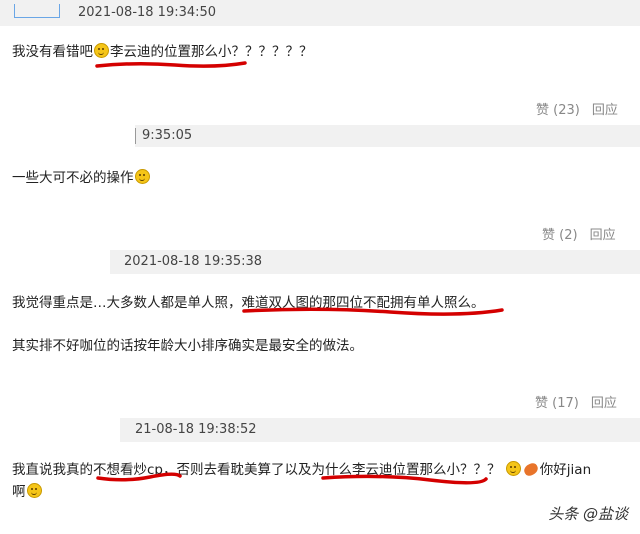  I want to click on like-button: 赞 (2), so click(560, 235).